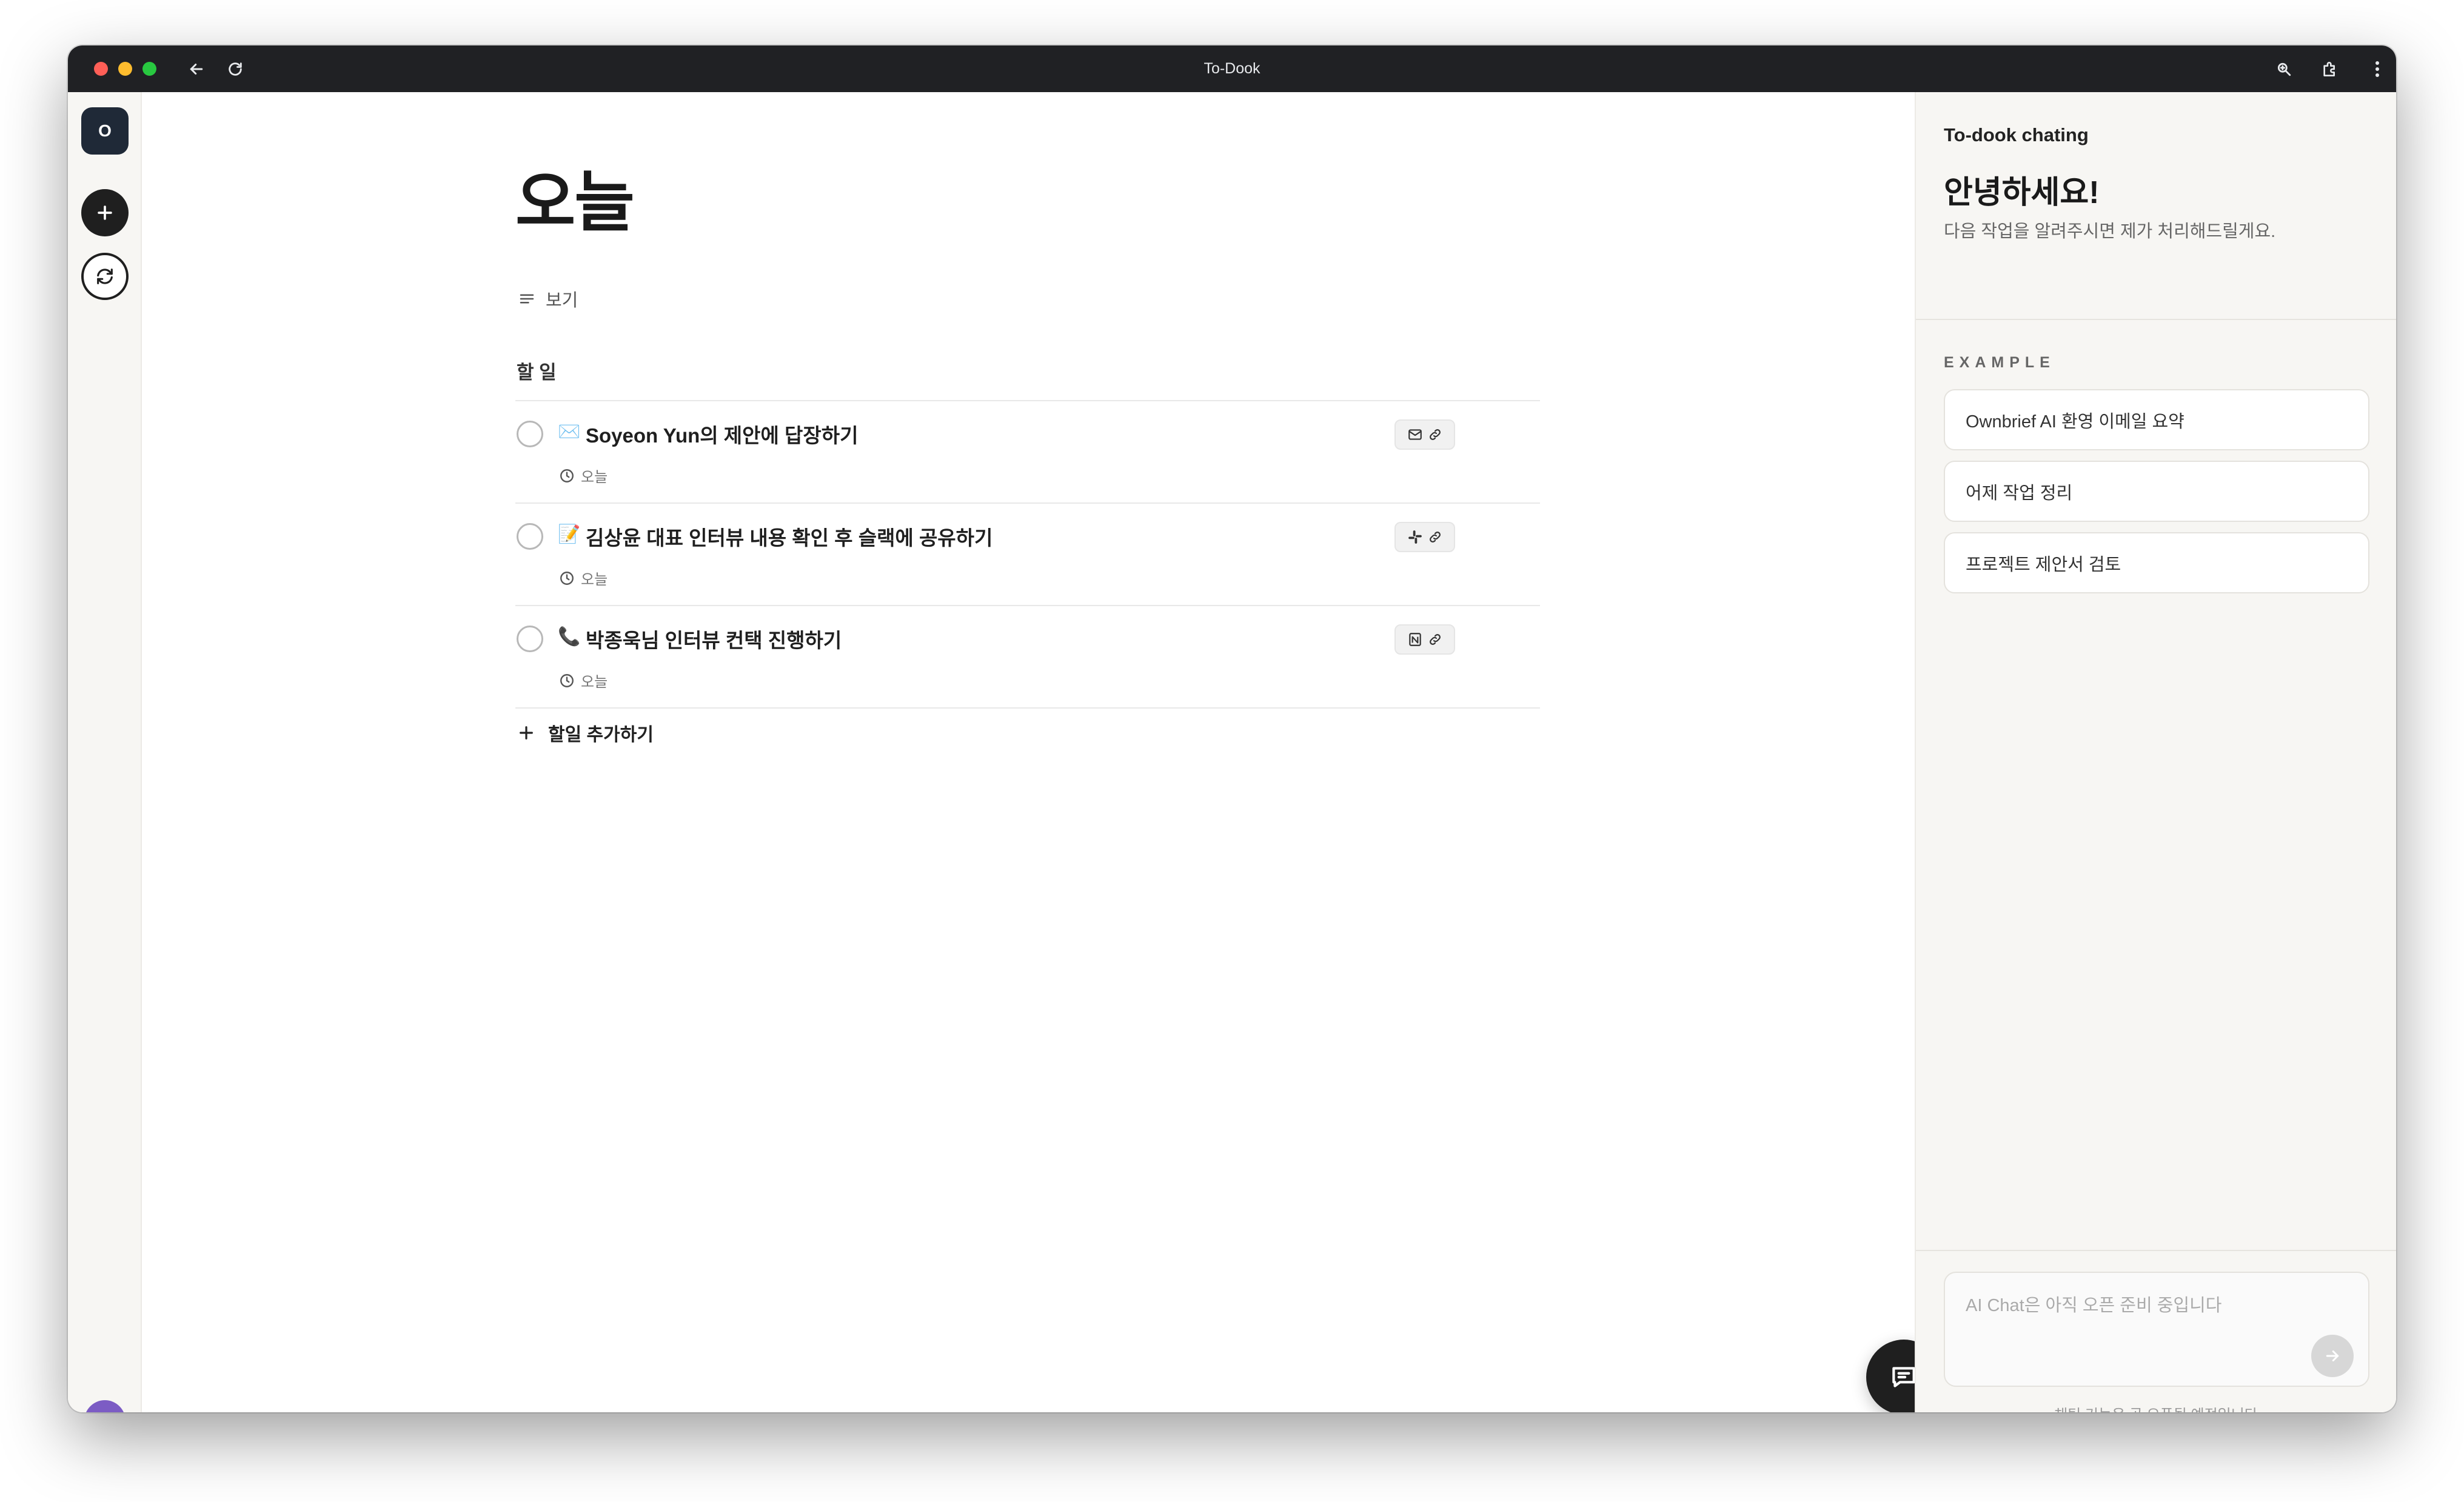 The width and height of the screenshot is (2464, 1502). What do you see at coordinates (537, 372) in the screenshot?
I see `section-label: 할 일` at bounding box center [537, 372].